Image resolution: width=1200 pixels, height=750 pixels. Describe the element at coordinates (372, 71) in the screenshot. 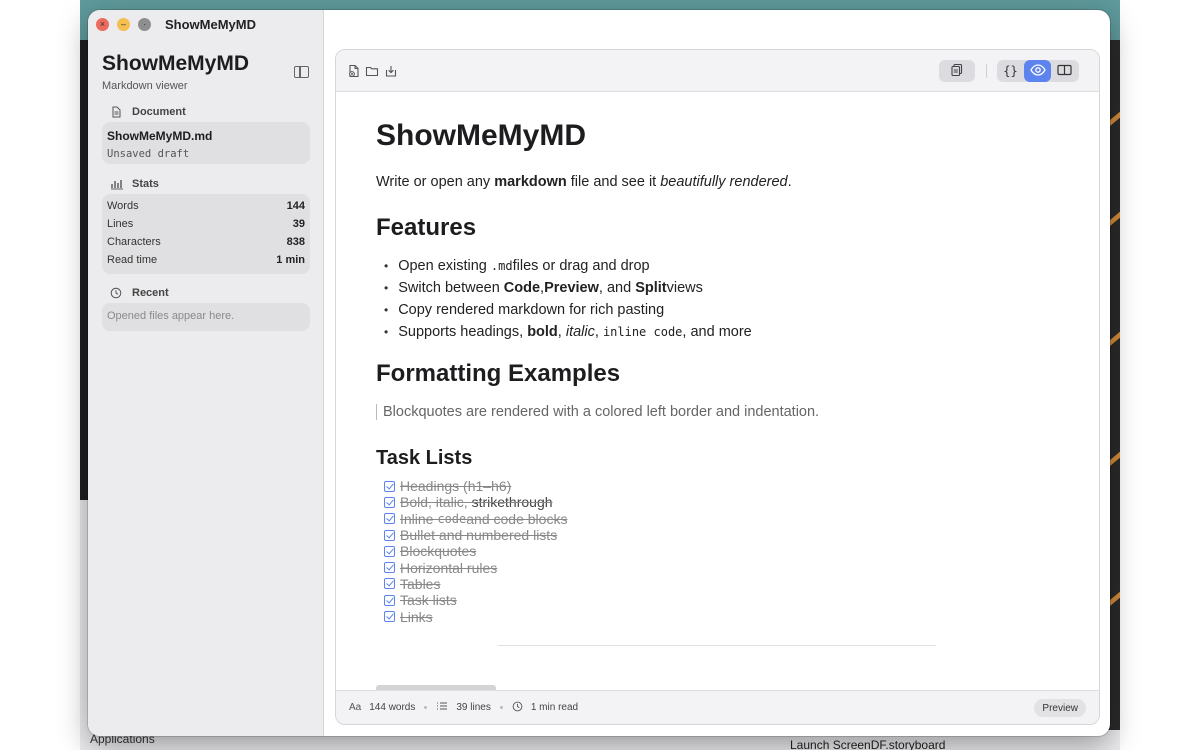

I see `open-folder-icon` at that location.